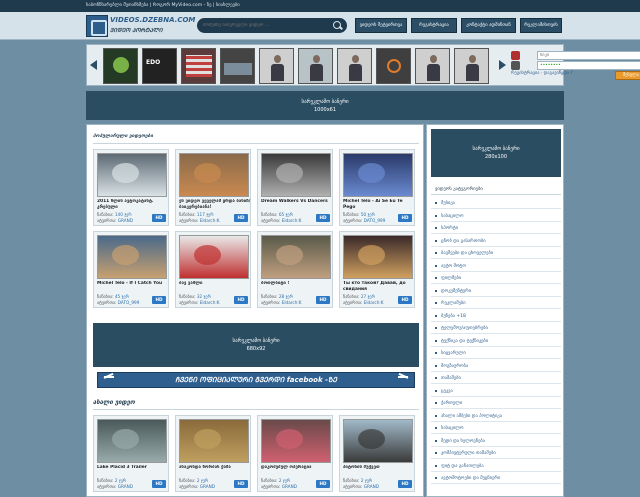  I want to click on middle-ad-banner: სარეკლამო ბანერი 680x92, so click(256, 345).